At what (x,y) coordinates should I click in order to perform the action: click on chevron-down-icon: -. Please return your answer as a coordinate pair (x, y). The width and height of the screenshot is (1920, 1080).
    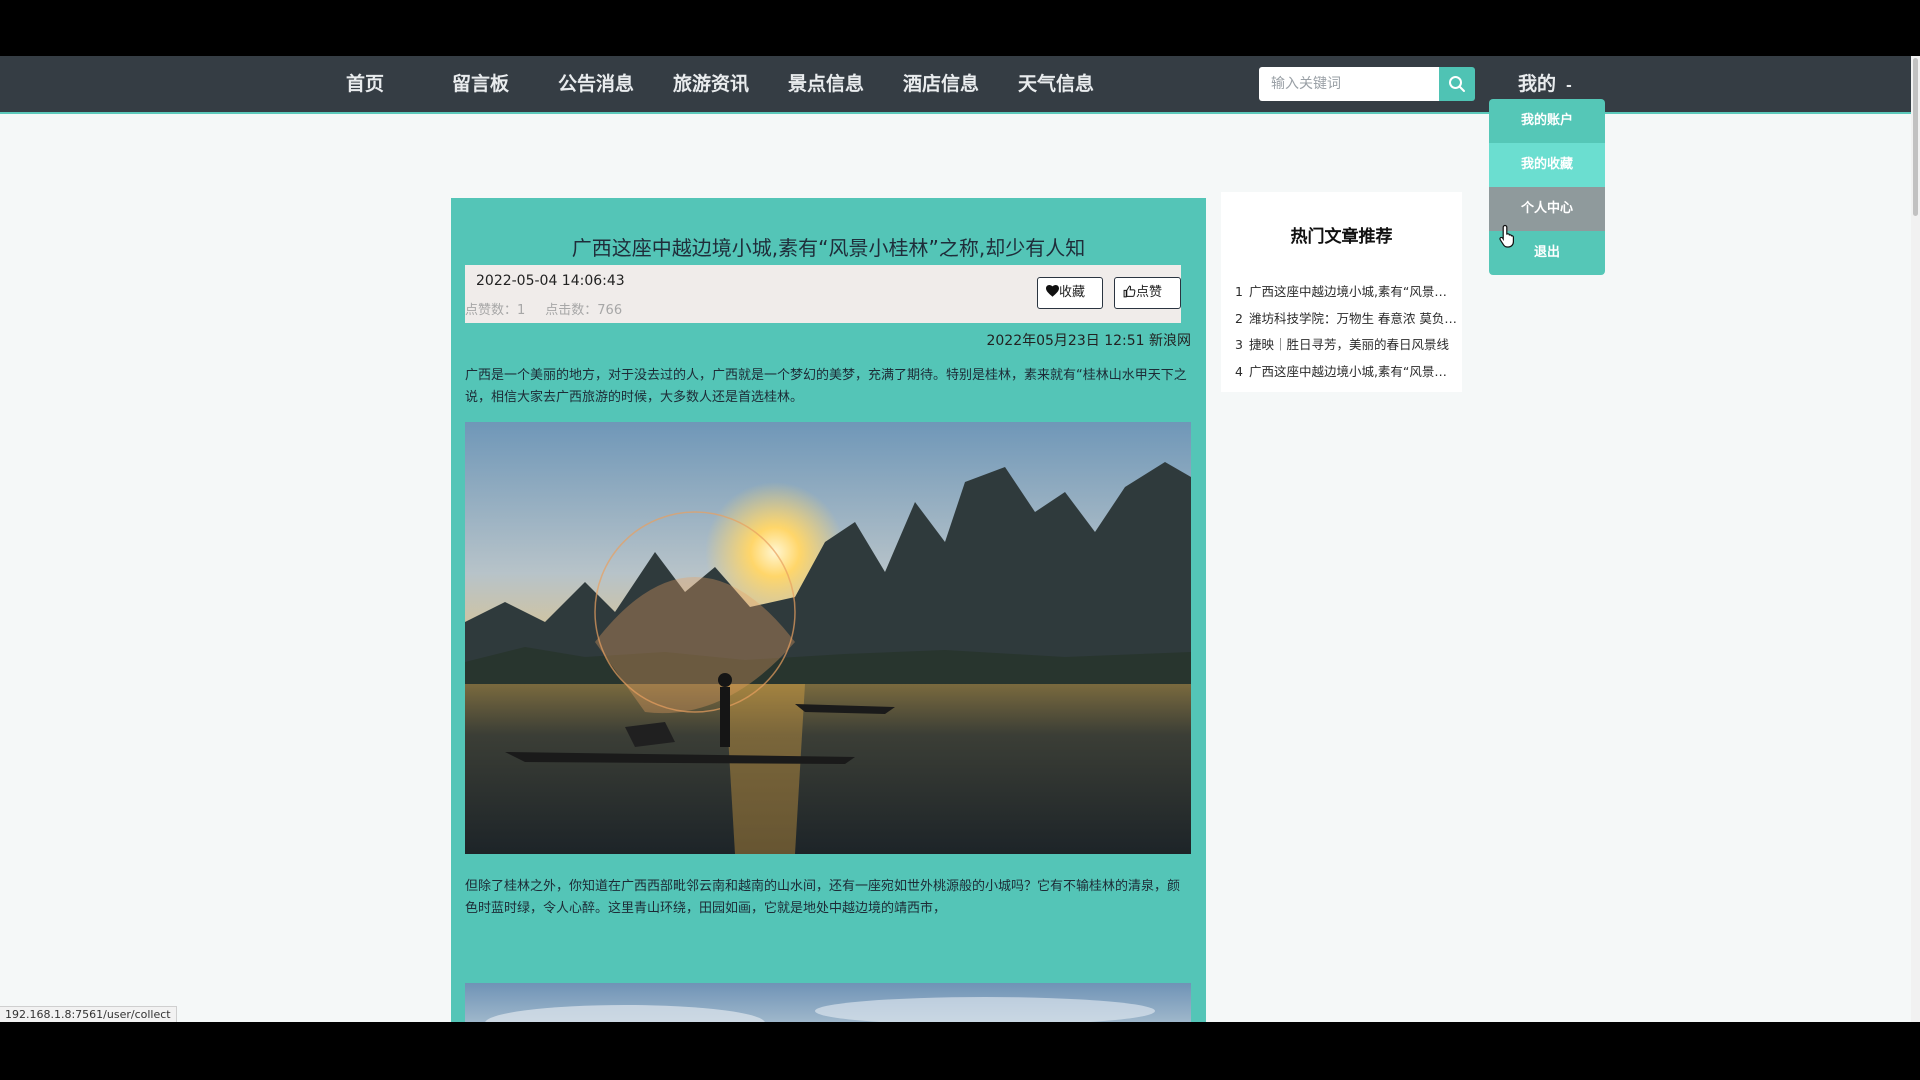
    Looking at the image, I should click on (1569, 86).